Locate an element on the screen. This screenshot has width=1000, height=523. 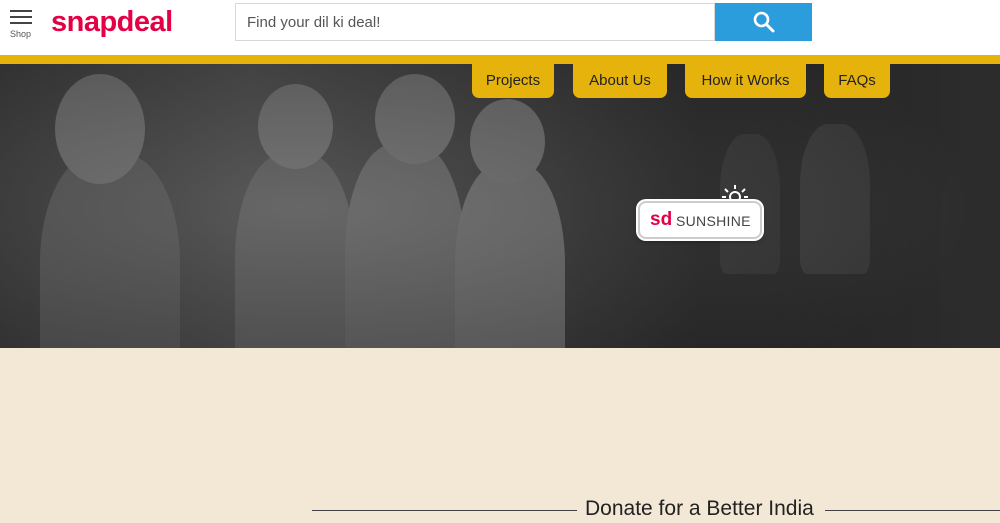
menu-label: Shop is located at coordinates (21, 34).